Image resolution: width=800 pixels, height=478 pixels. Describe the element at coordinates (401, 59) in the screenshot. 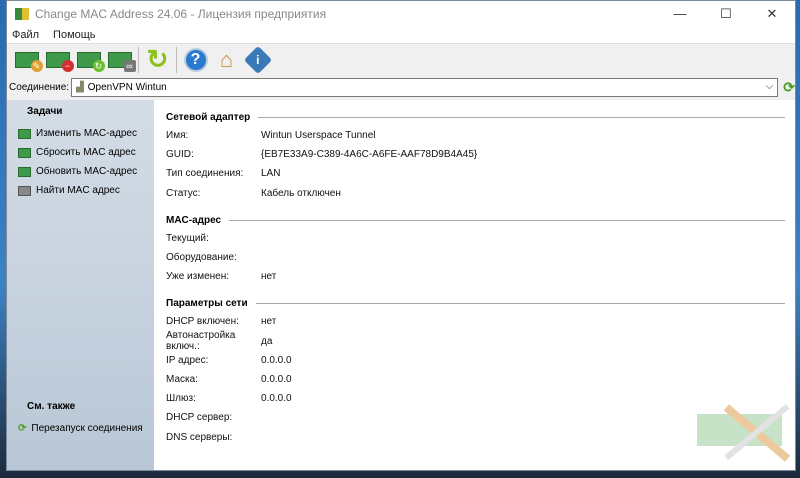

I see `toolbar: ✎ − ↻ ∞ ↻ ? ⌂ i` at that location.